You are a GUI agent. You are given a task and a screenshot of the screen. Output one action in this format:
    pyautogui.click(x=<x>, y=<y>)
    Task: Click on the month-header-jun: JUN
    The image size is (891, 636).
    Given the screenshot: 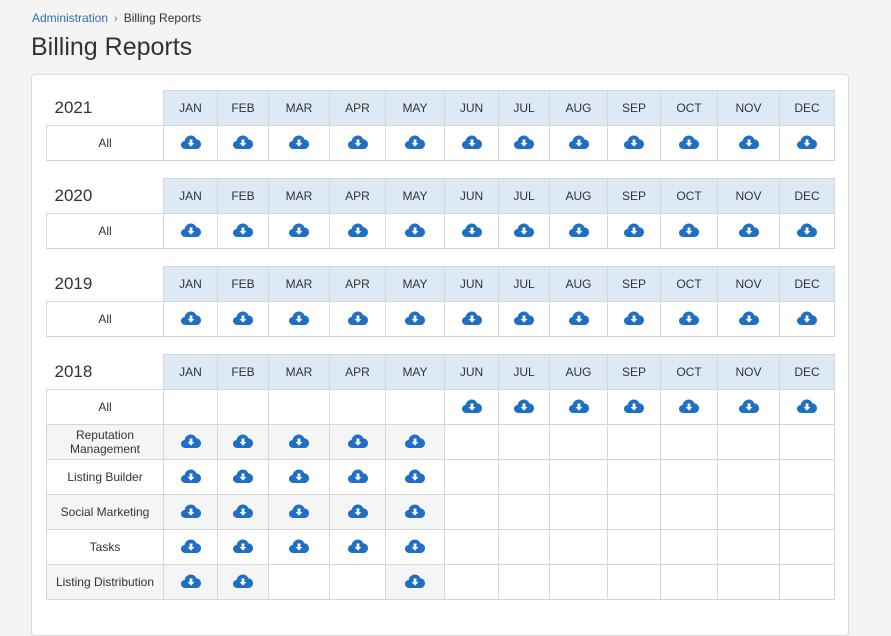 What is the action you would take?
    pyautogui.click(x=471, y=284)
    